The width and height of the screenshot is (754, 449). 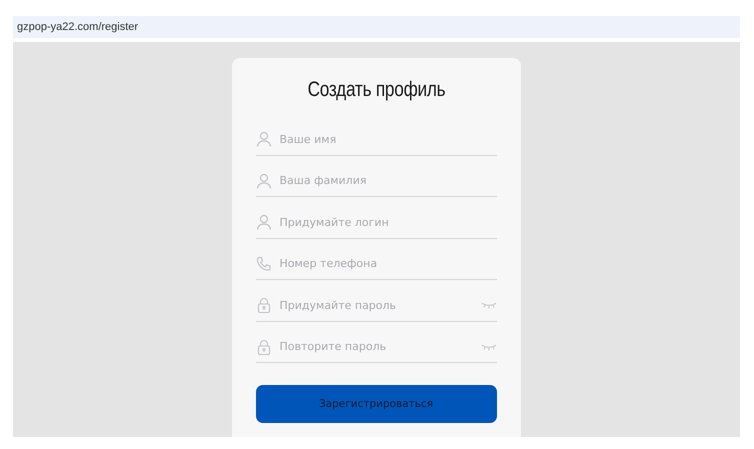 I want to click on input-field: Номер телефона, so click(x=388, y=263).